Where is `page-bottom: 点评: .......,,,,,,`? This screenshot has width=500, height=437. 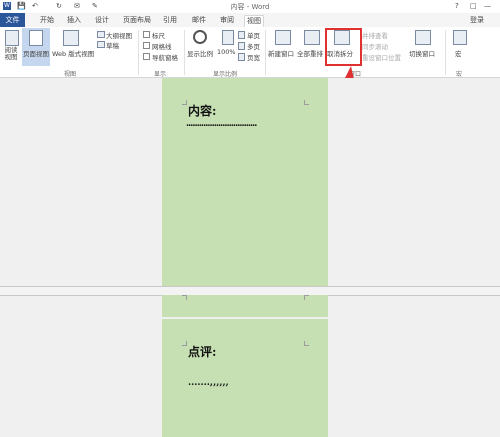
page-bottom: 点评: .......,,,,,, is located at coordinates (245, 378).